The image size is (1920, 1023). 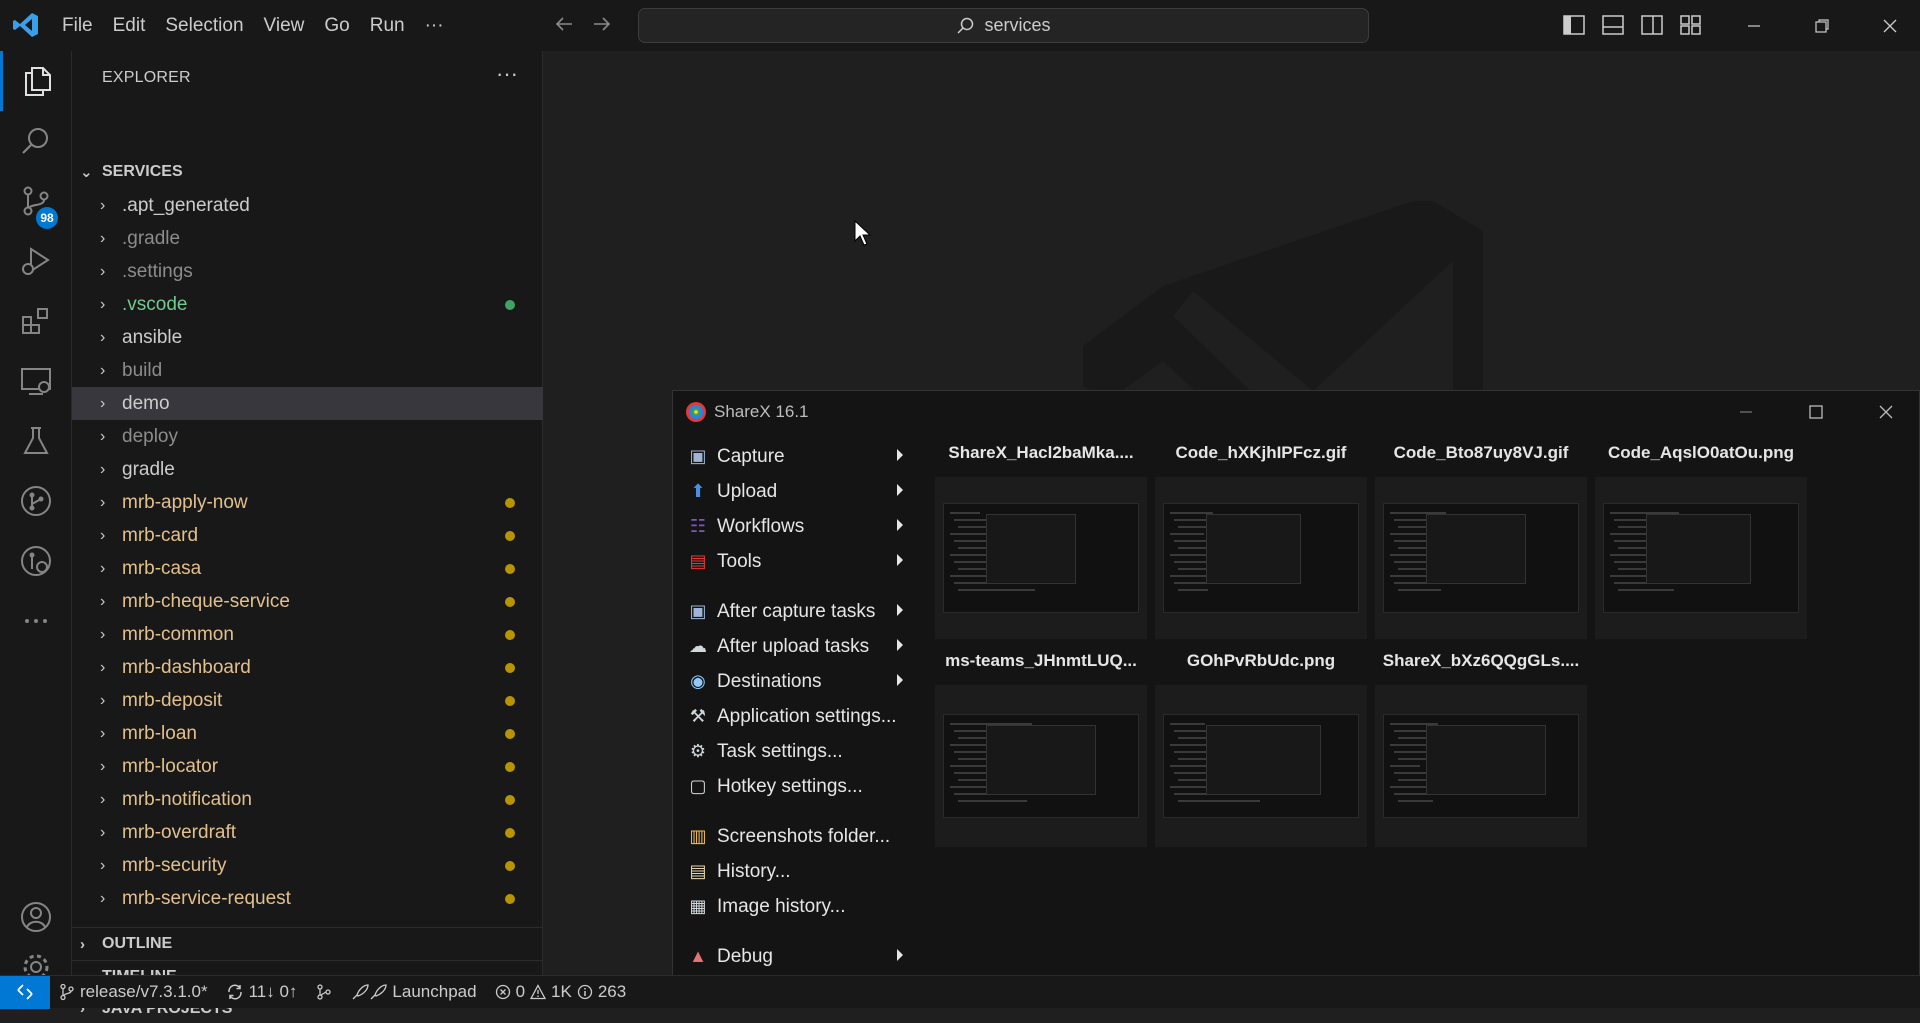 What do you see at coordinates (36, 141) in the screenshot?
I see `search-activity` at bounding box center [36, 141].